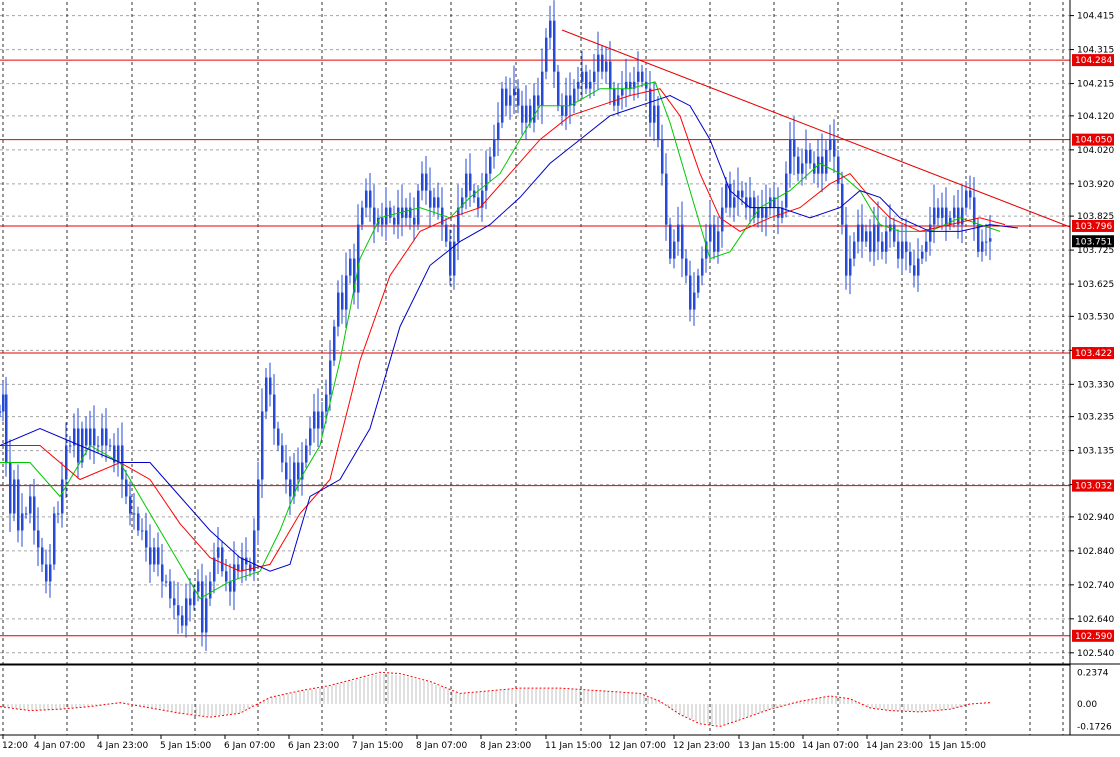 This screenshot has width=1120, height=757. I want to click on price-tick-label: 103.920, so click(1095, 185).